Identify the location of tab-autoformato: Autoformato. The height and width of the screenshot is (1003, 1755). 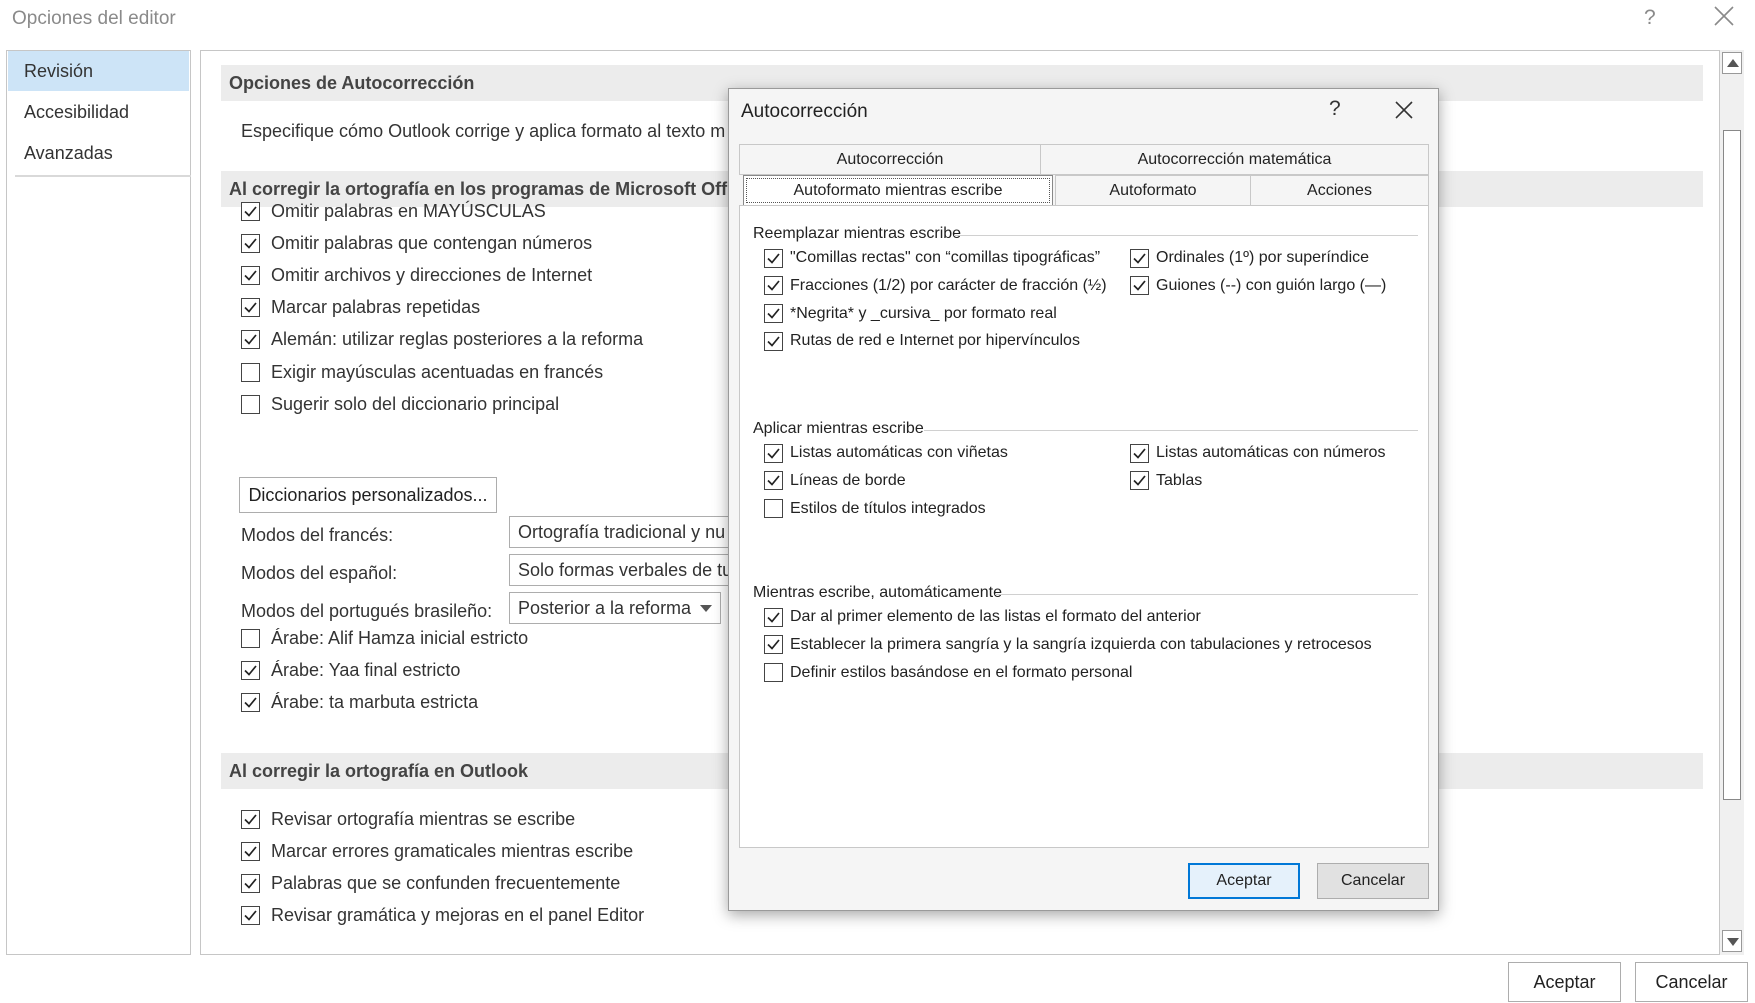
(1153, 190).